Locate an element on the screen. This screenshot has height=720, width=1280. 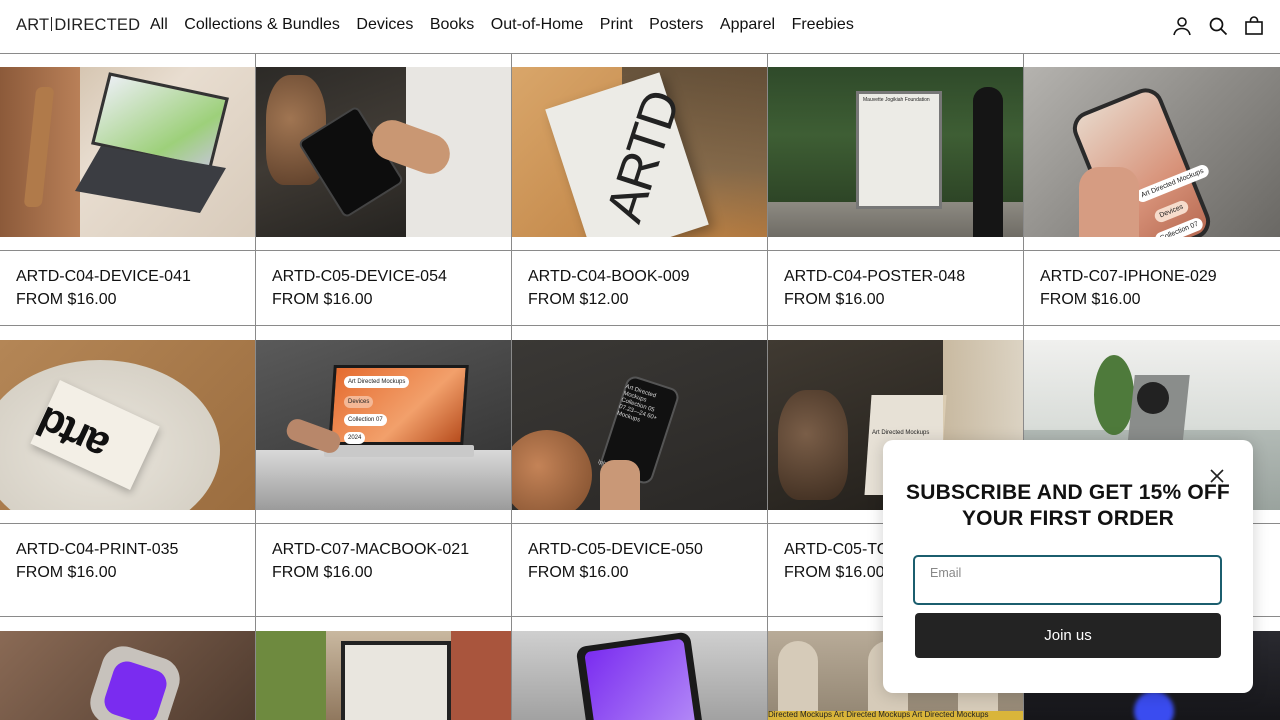
product-meta: ARTD-C05-DEVICE-050 FROM $16.00 is located at coordinates (639, 570).